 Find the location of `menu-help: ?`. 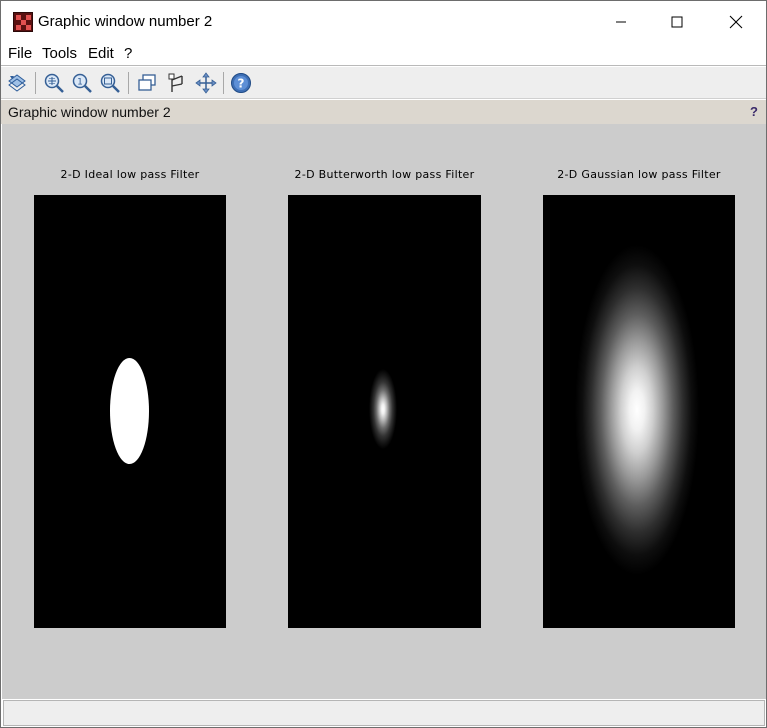

menu-help: ? is located at coordinates (128, 53).